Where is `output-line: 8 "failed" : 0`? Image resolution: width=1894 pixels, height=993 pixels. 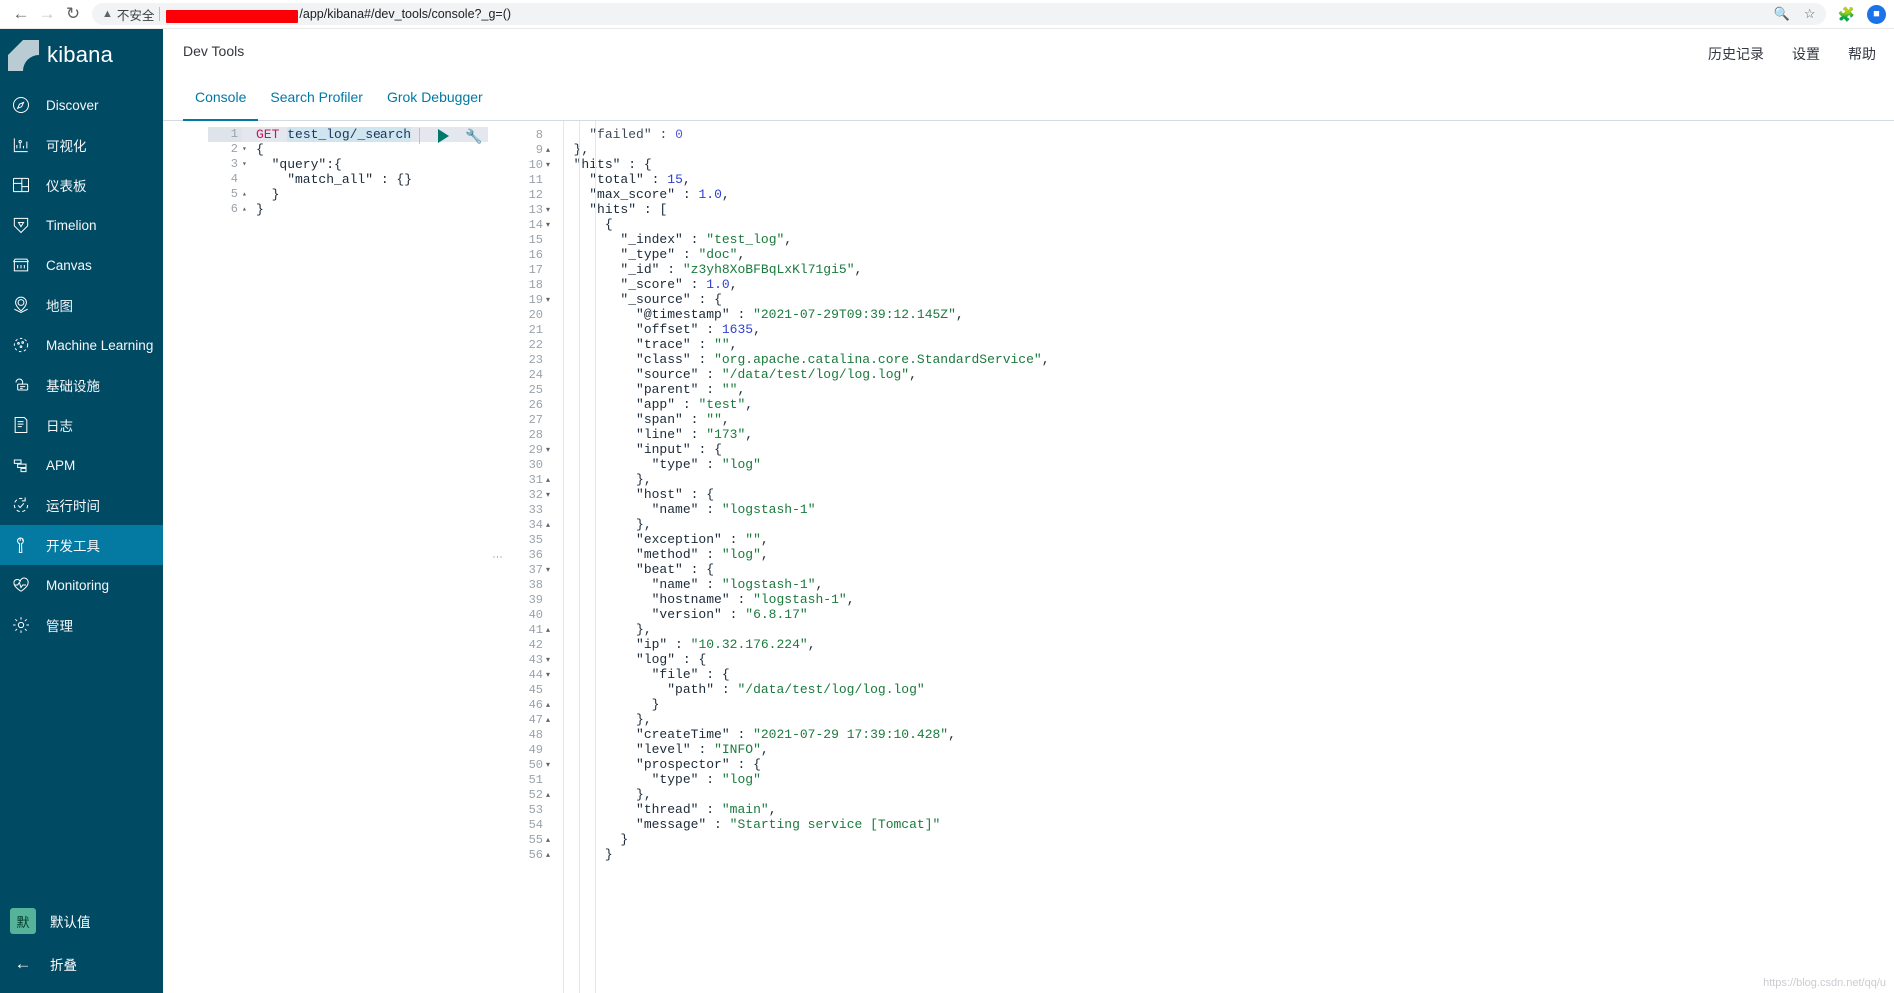
output-line: 8 "failed" : 0 is located at coordinates (1200, 134).